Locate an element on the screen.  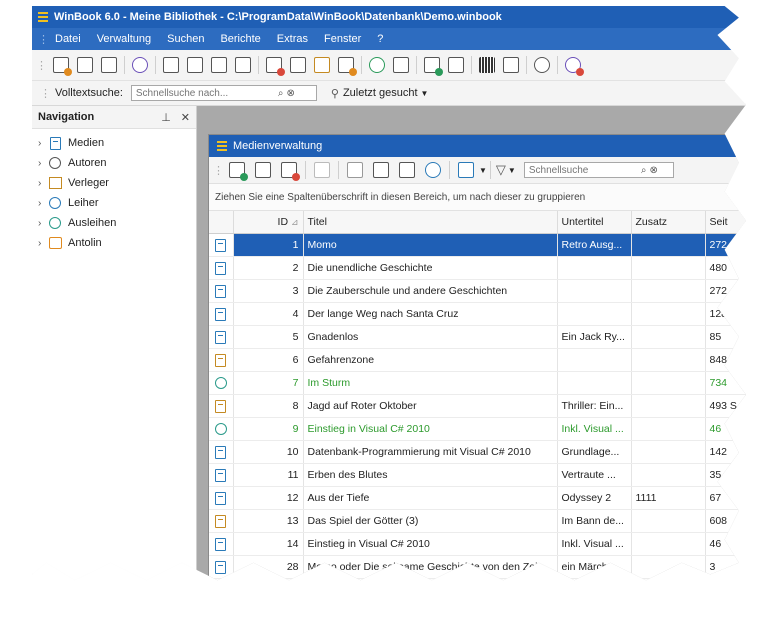
table-row: 11 Erben des Blutes Vertraute ... 35 is located at coordinates (477, 475).